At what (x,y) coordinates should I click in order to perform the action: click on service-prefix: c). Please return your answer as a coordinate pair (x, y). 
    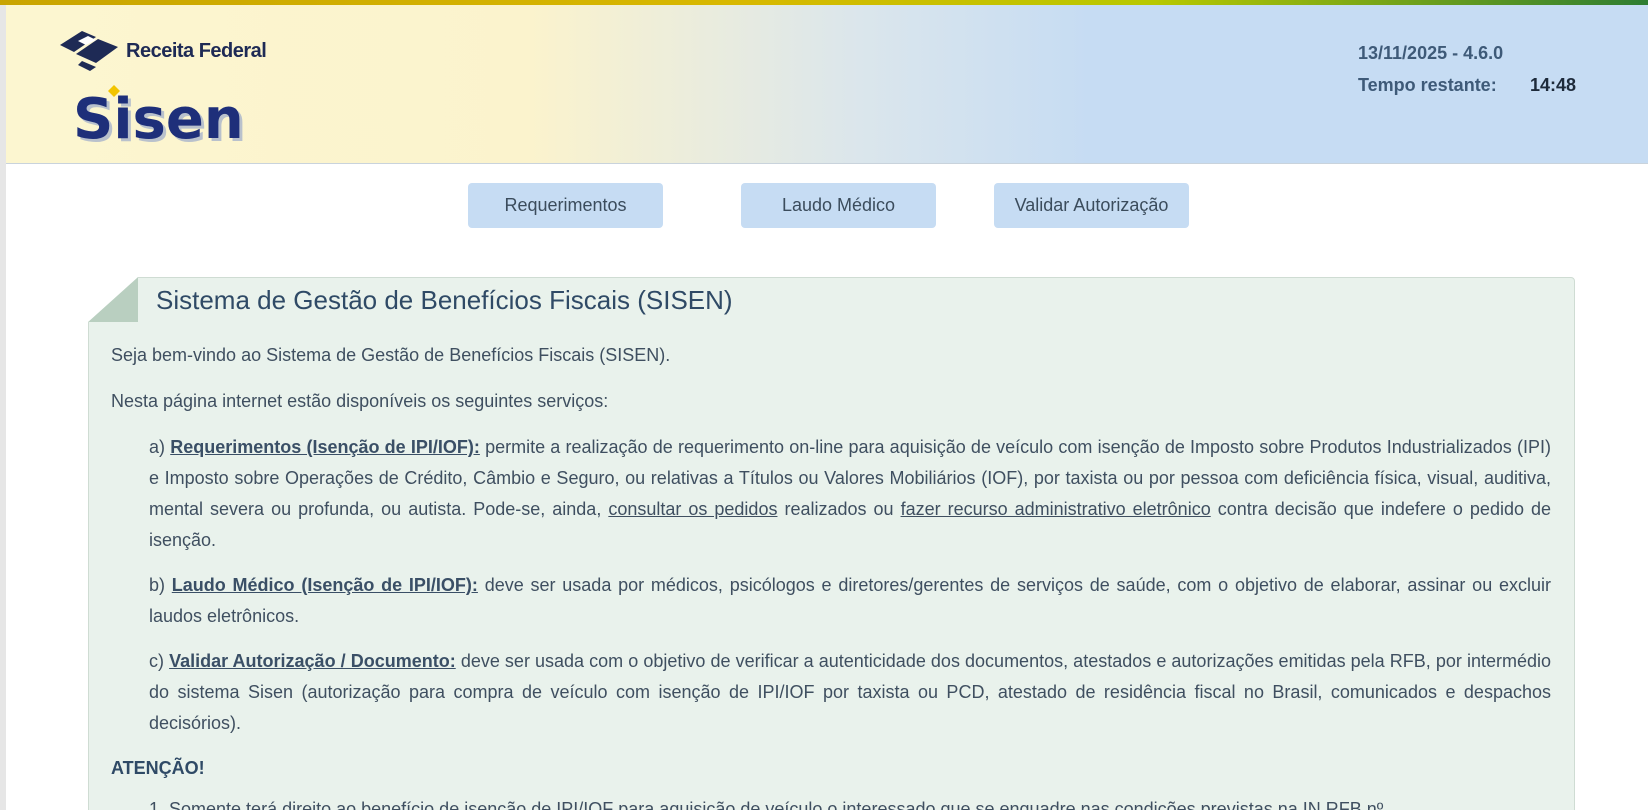
    Looking at the image, I should click on (159, 661).